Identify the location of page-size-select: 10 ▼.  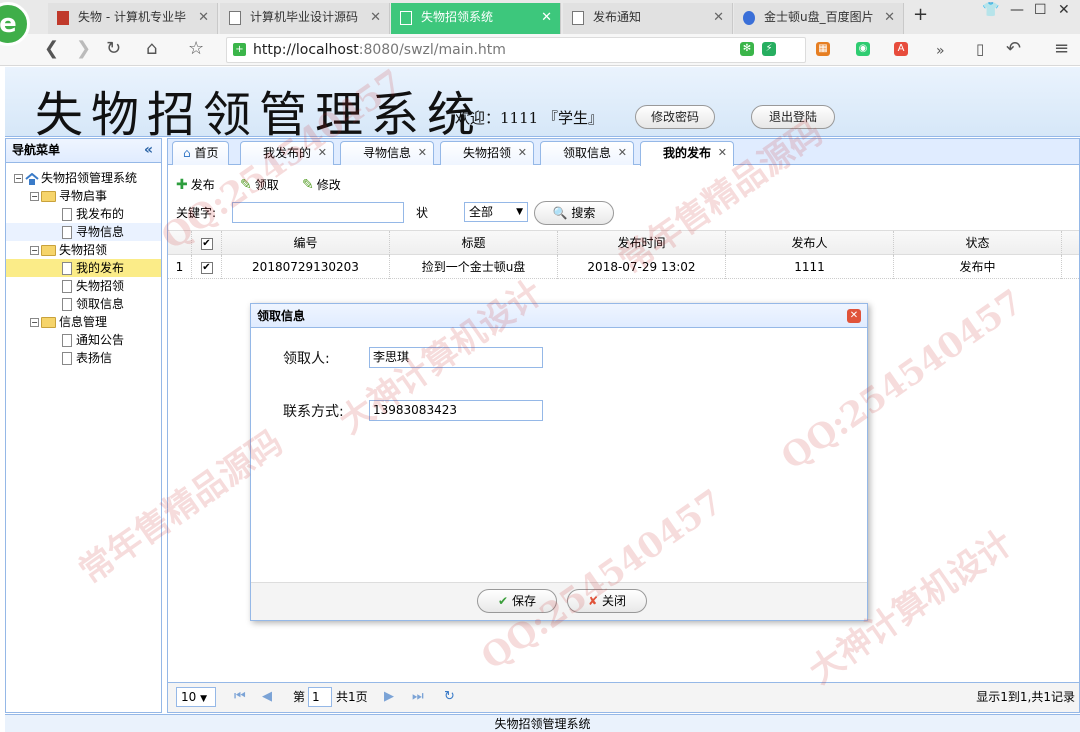
(196, 697).